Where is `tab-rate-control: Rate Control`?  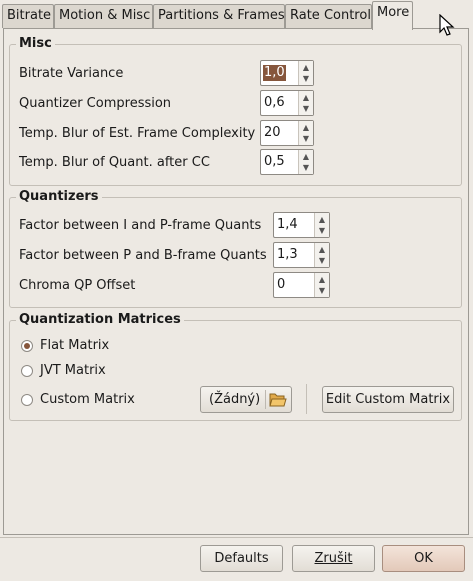
tab-rate-control: Rate Control is located at coordinates (328, 16).